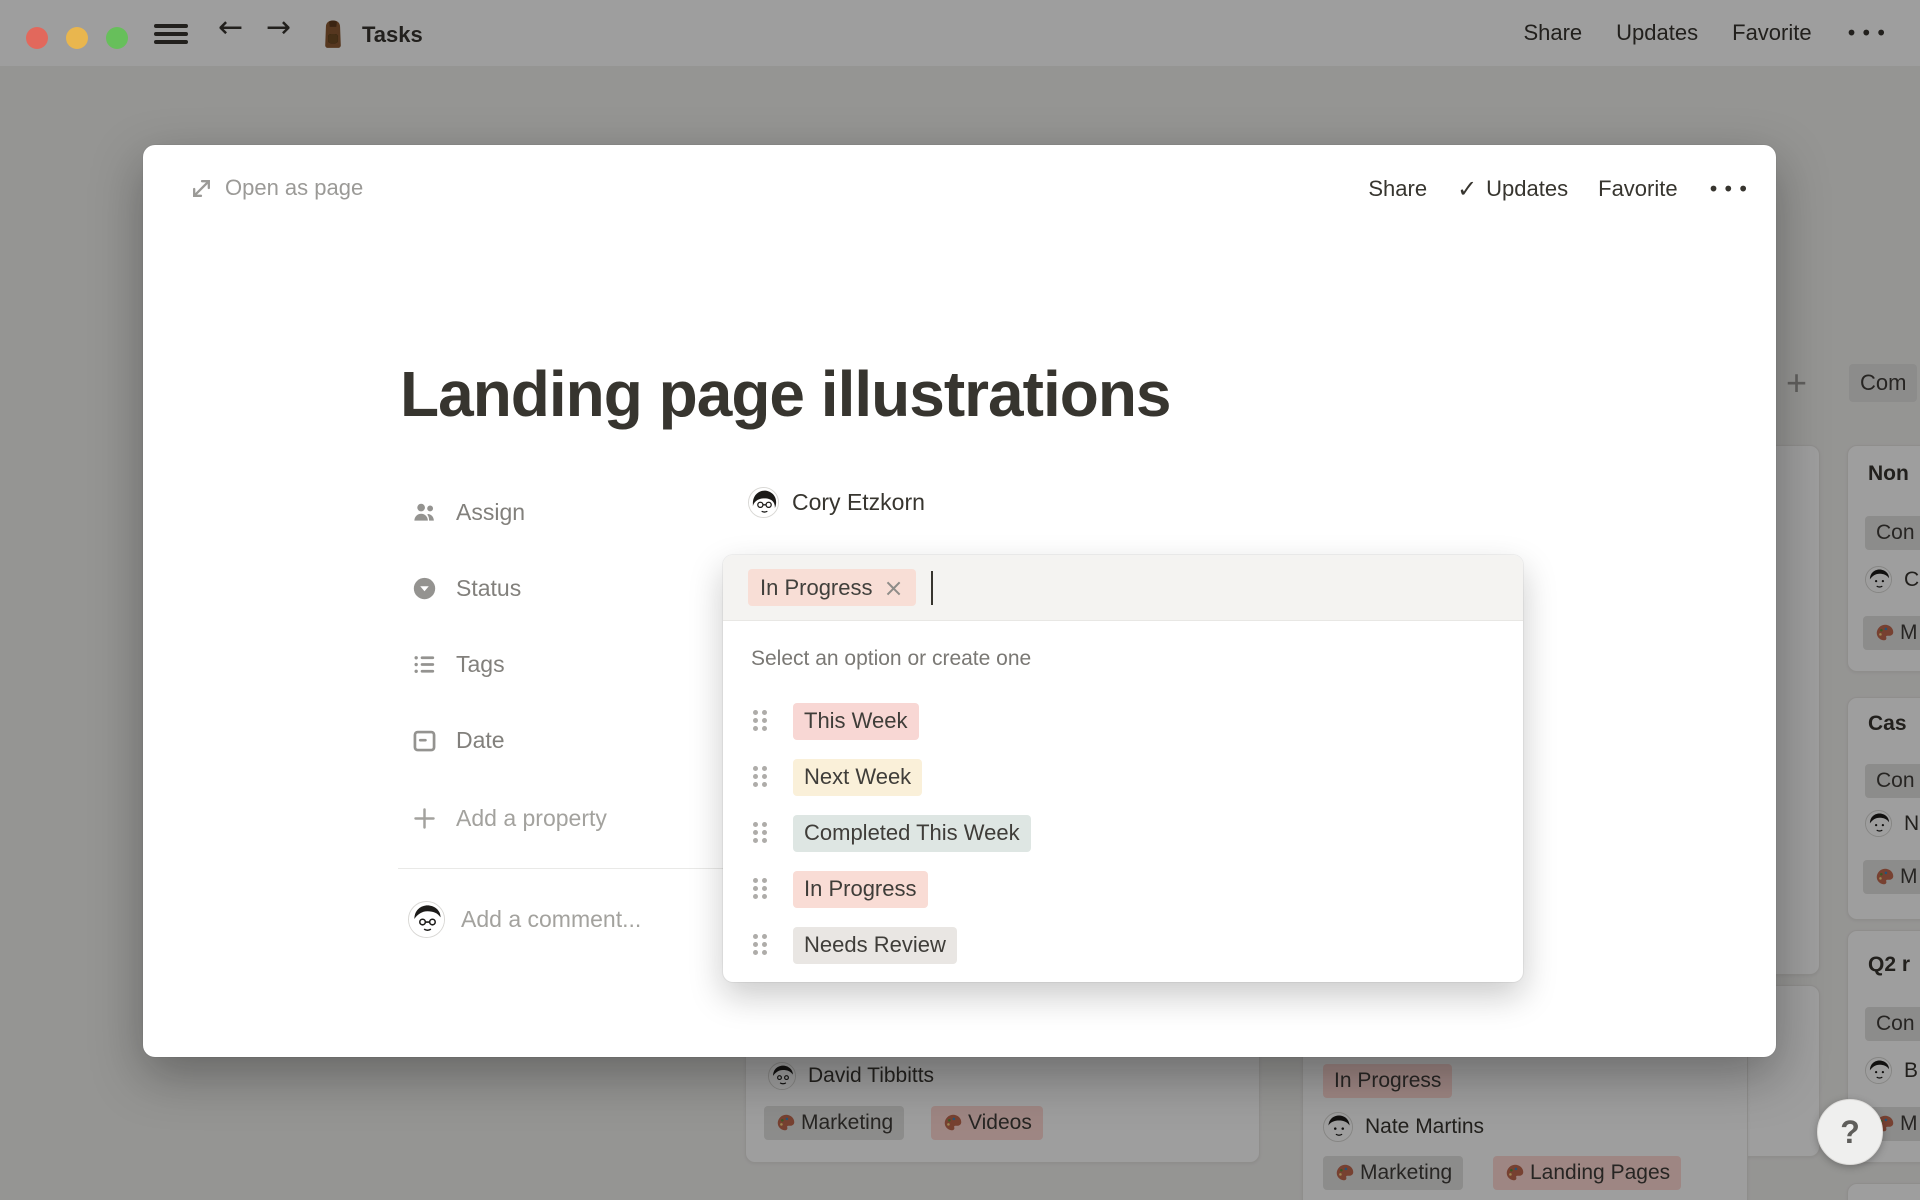  I want to click on question-icon: ?, so click(1850, 1131).